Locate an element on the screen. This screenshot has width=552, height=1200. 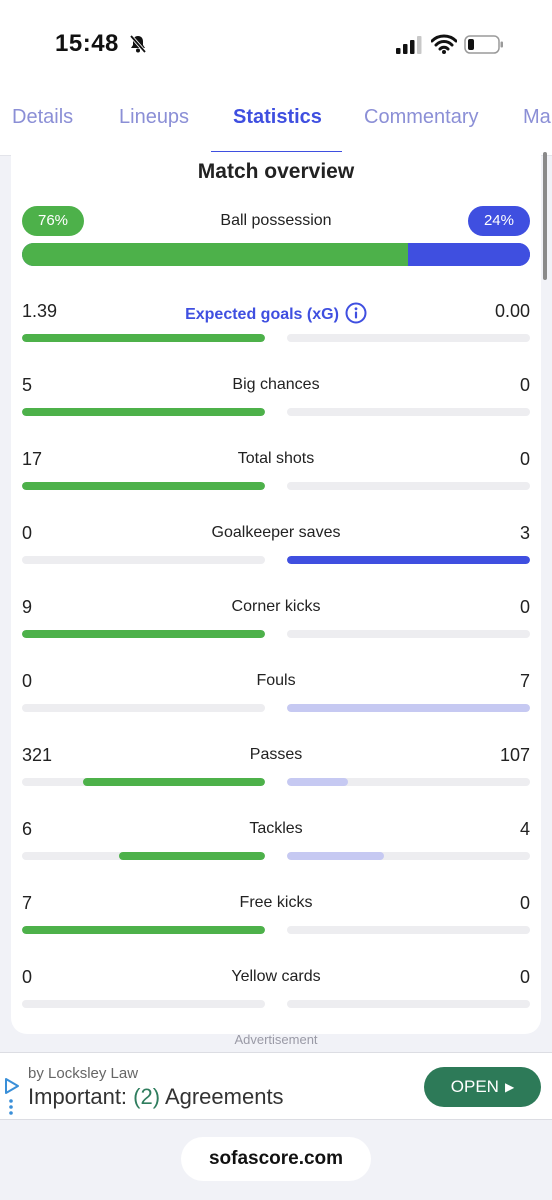
ad-headline-post: Agreements is located at coordinates (222, 1096).